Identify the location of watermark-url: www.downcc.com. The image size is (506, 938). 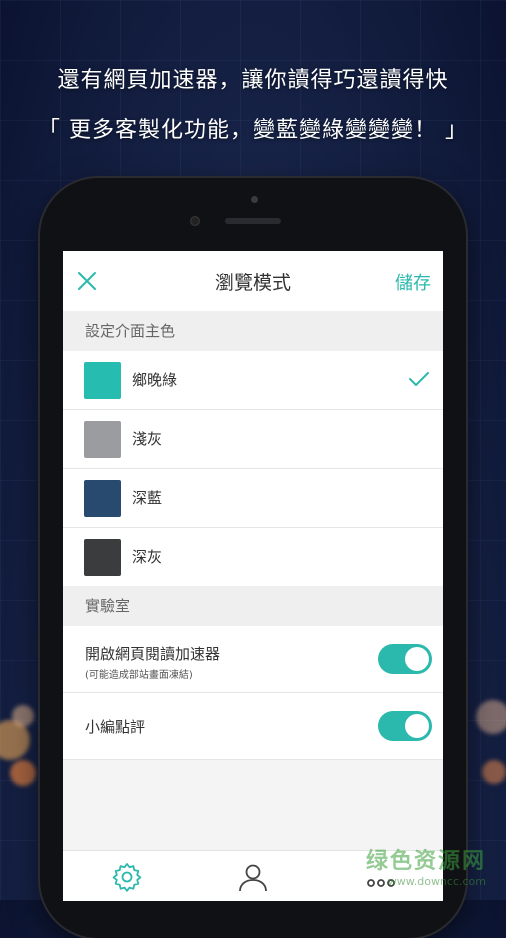
(436, 881).